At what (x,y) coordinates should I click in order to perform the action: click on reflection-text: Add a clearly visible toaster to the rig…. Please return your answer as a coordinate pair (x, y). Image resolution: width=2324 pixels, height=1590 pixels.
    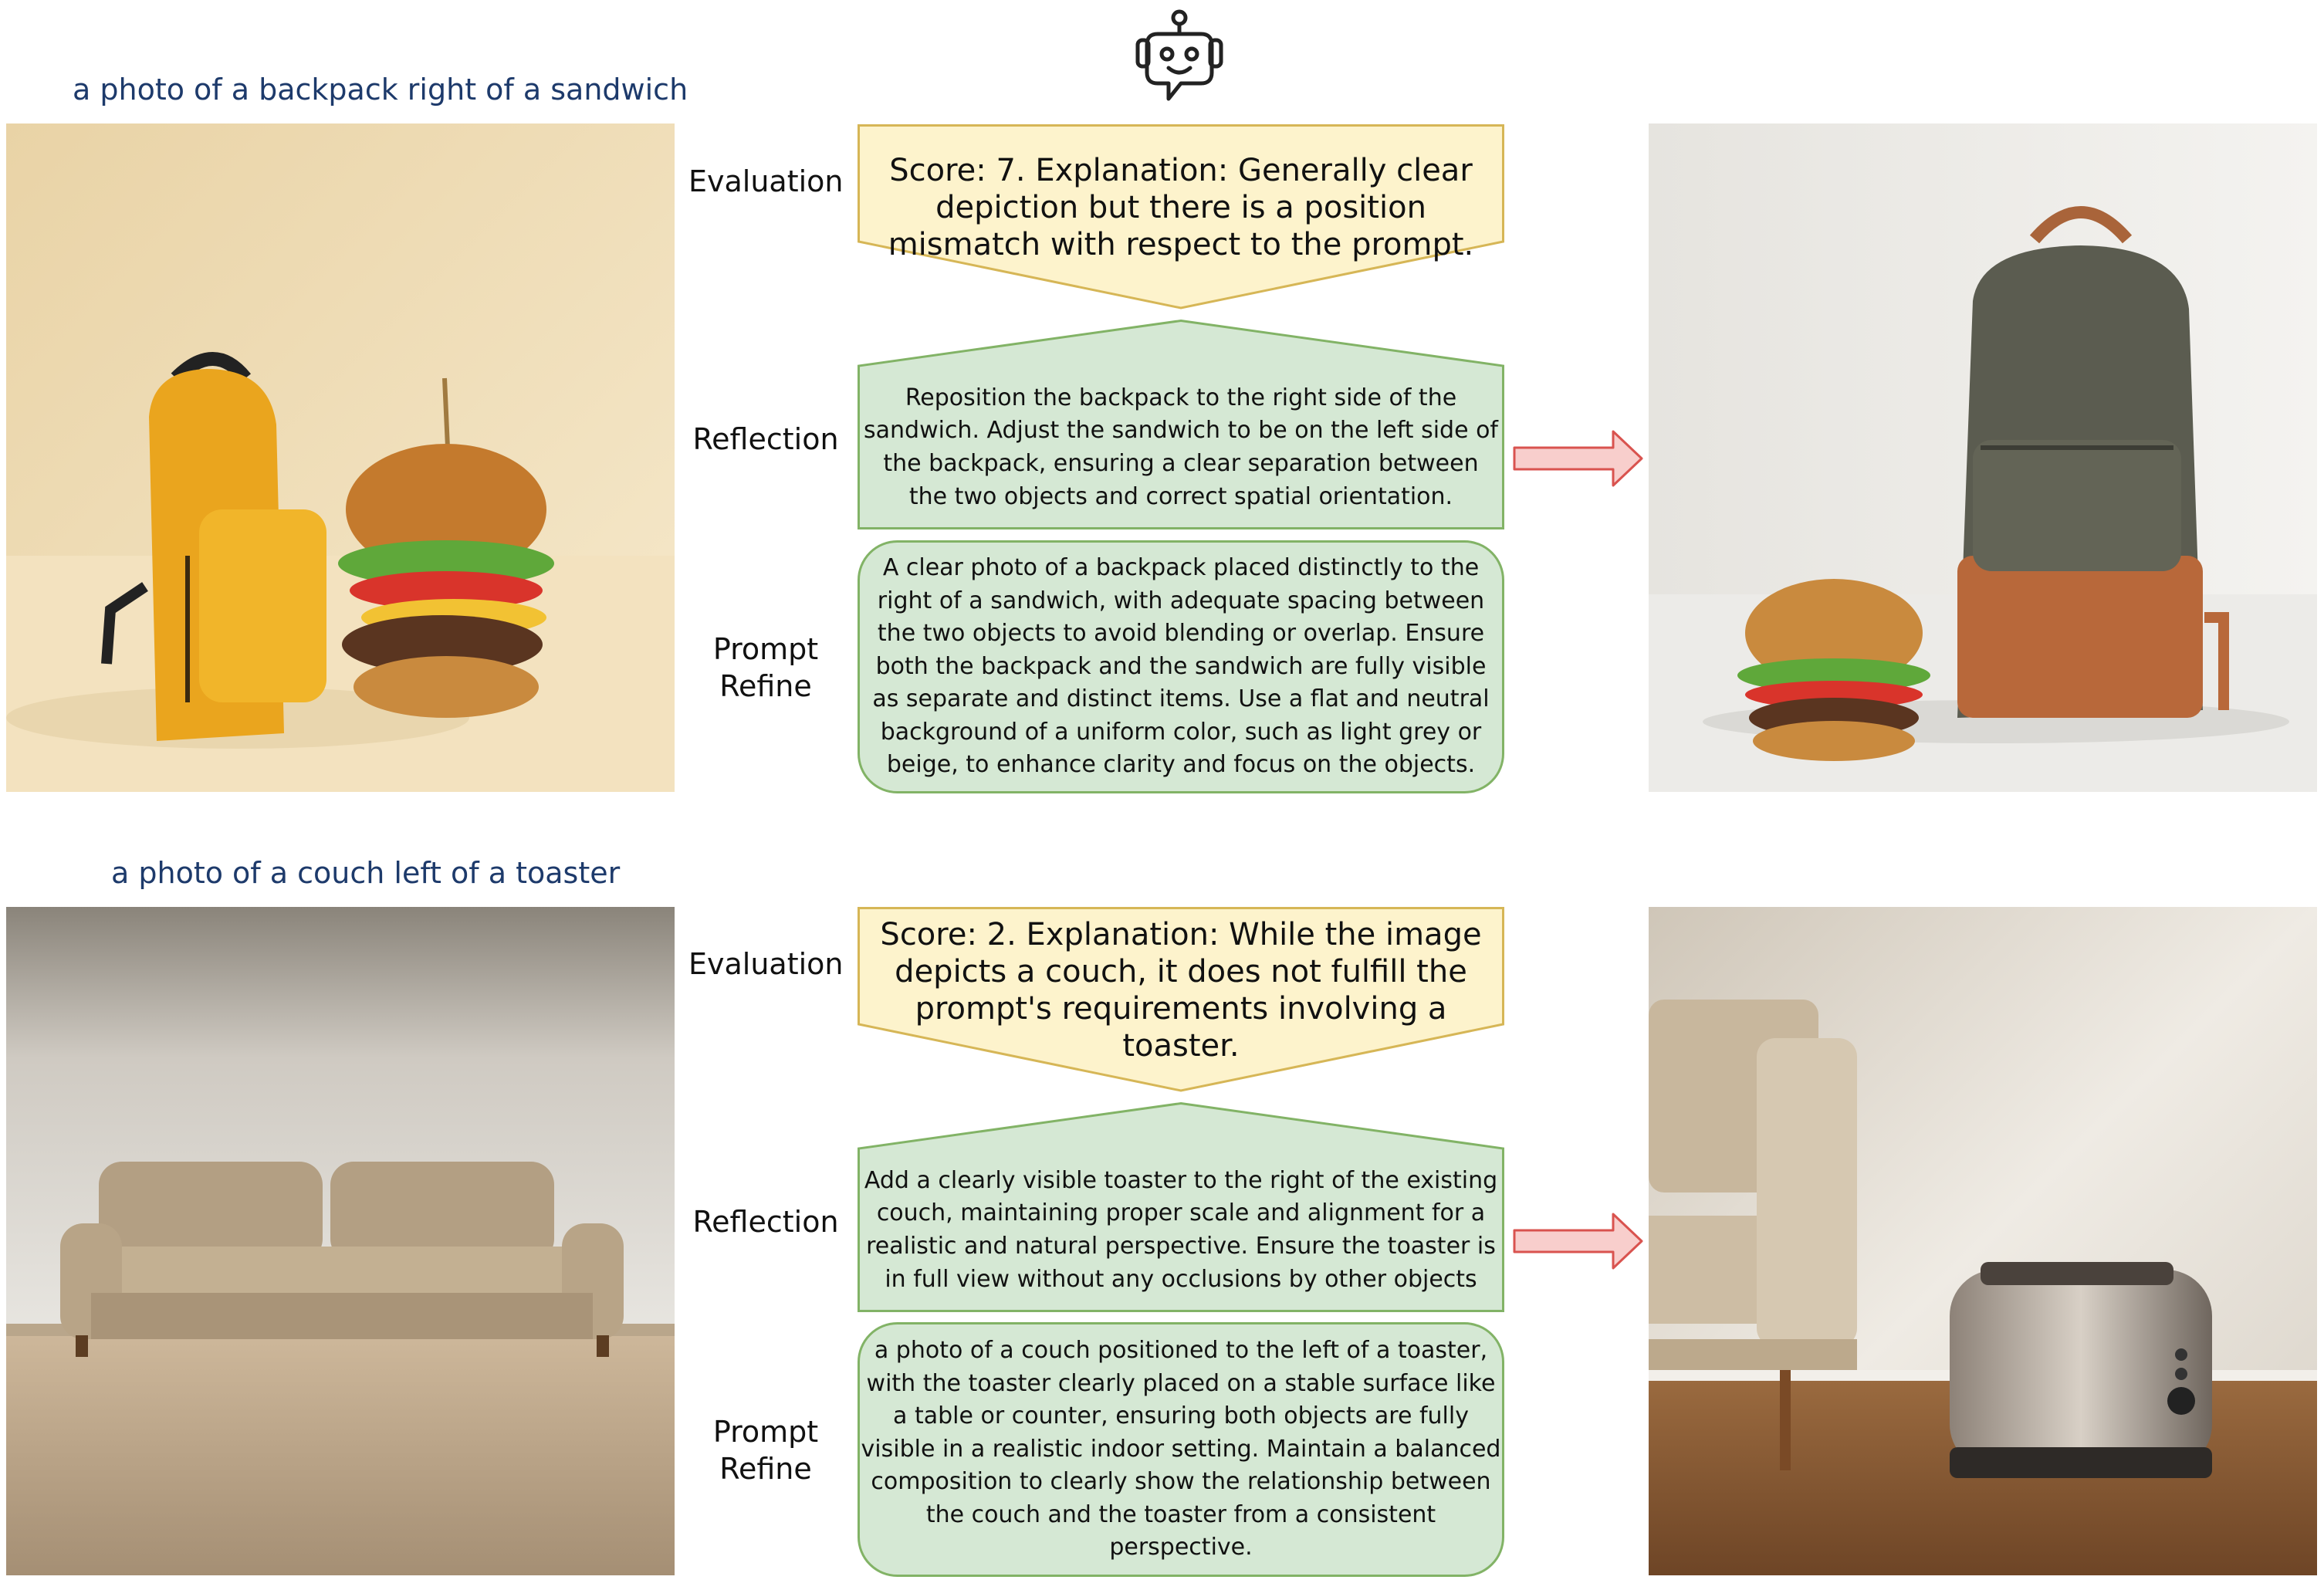
    Looking at the image, I should click on (1181, 1229).